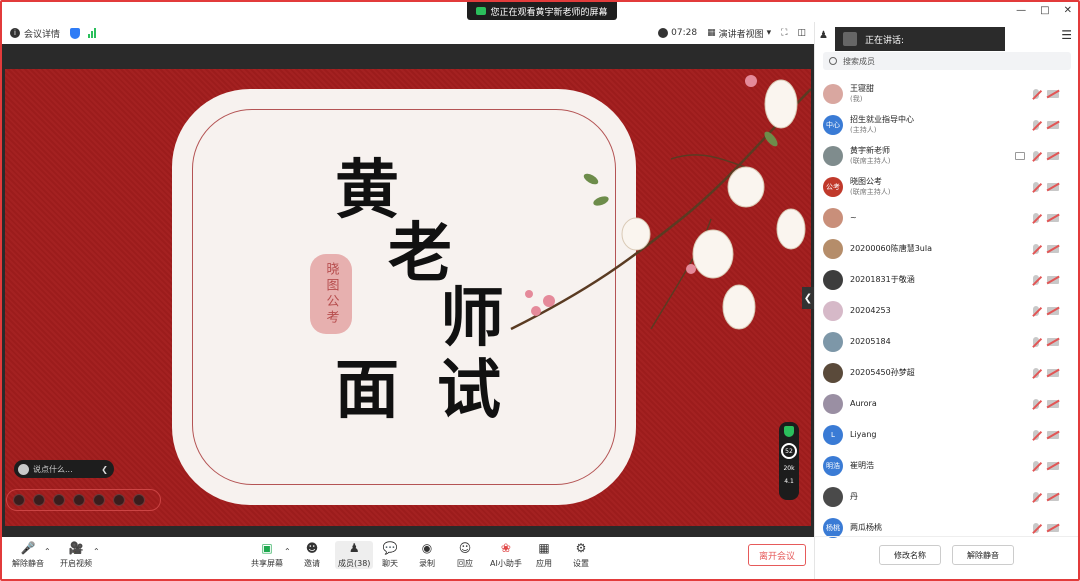 The width and height of the screenshot is (1080, 581). I want to click on member-row: 20205184, so click(947, 341).